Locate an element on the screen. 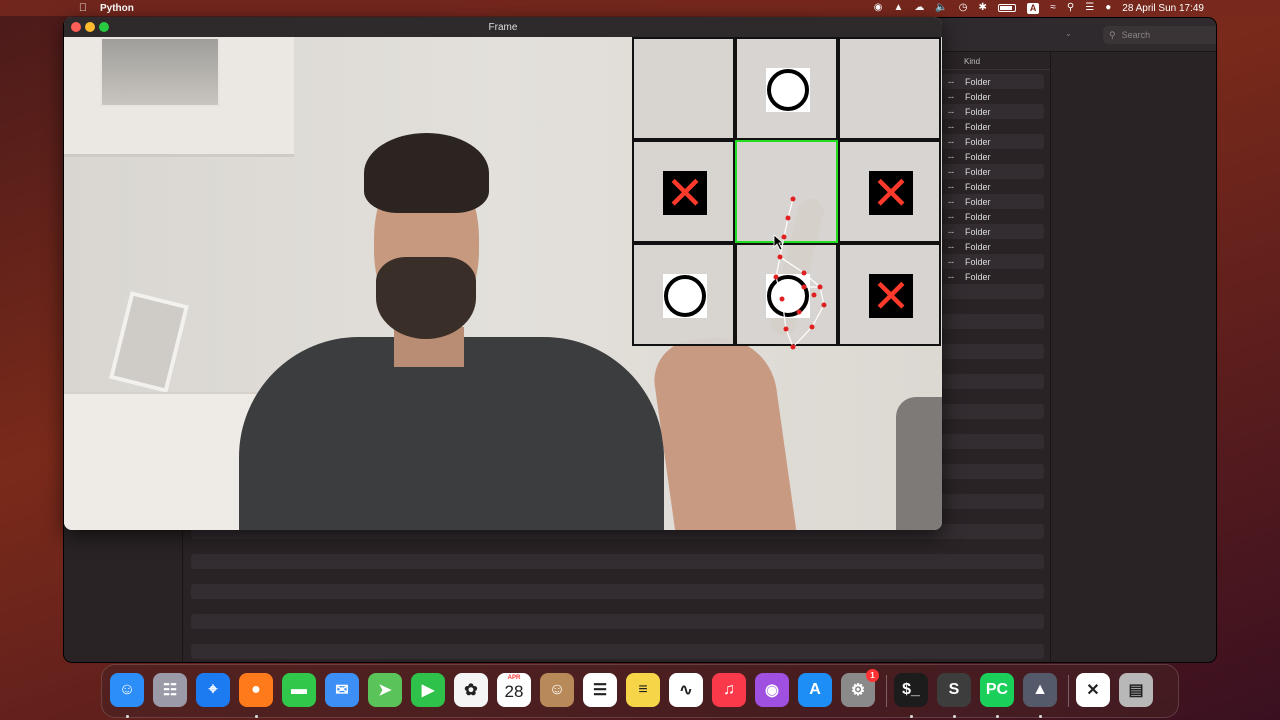 Image resolution: width=1280 pixels, height=720 pixels. launchpad-icon-glyph: ☷ is located at coordinates (170, 690).